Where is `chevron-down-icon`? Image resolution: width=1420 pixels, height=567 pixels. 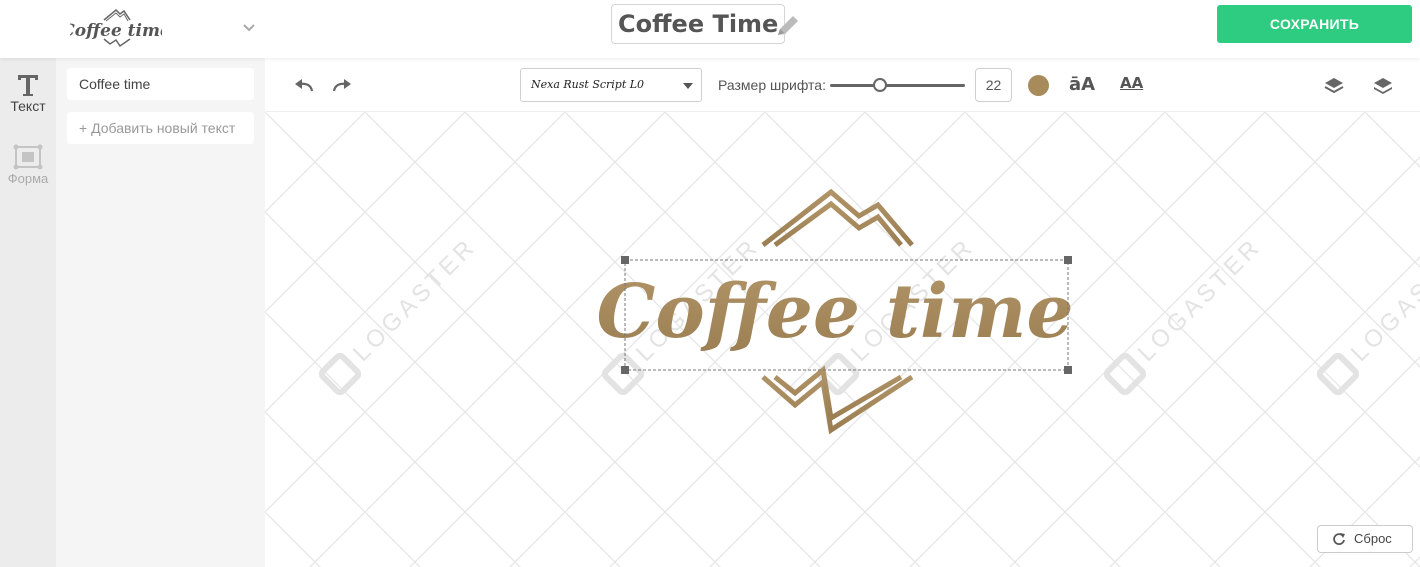
chevron-down-icon is located at coordinates (249, 27).